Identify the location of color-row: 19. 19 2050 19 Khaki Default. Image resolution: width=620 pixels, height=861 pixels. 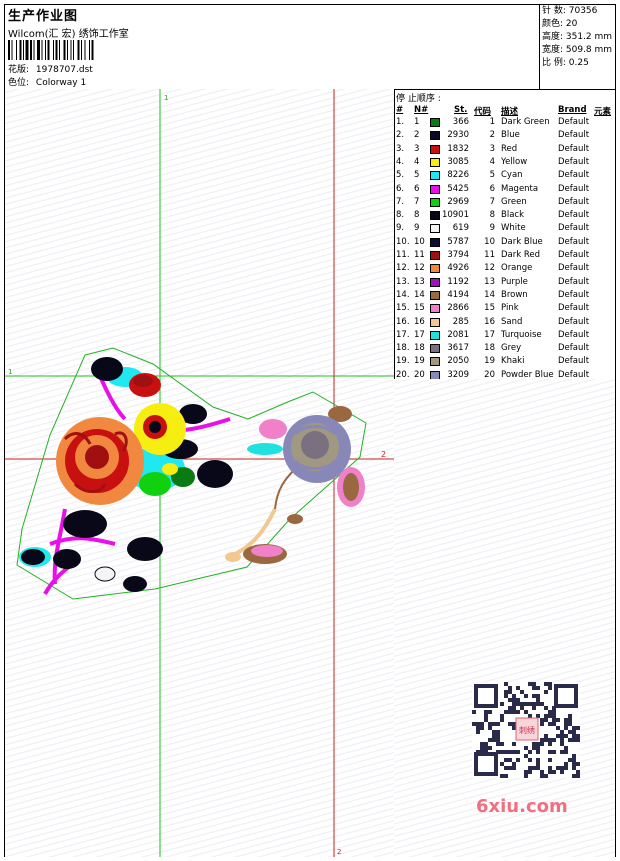
(504, 362).